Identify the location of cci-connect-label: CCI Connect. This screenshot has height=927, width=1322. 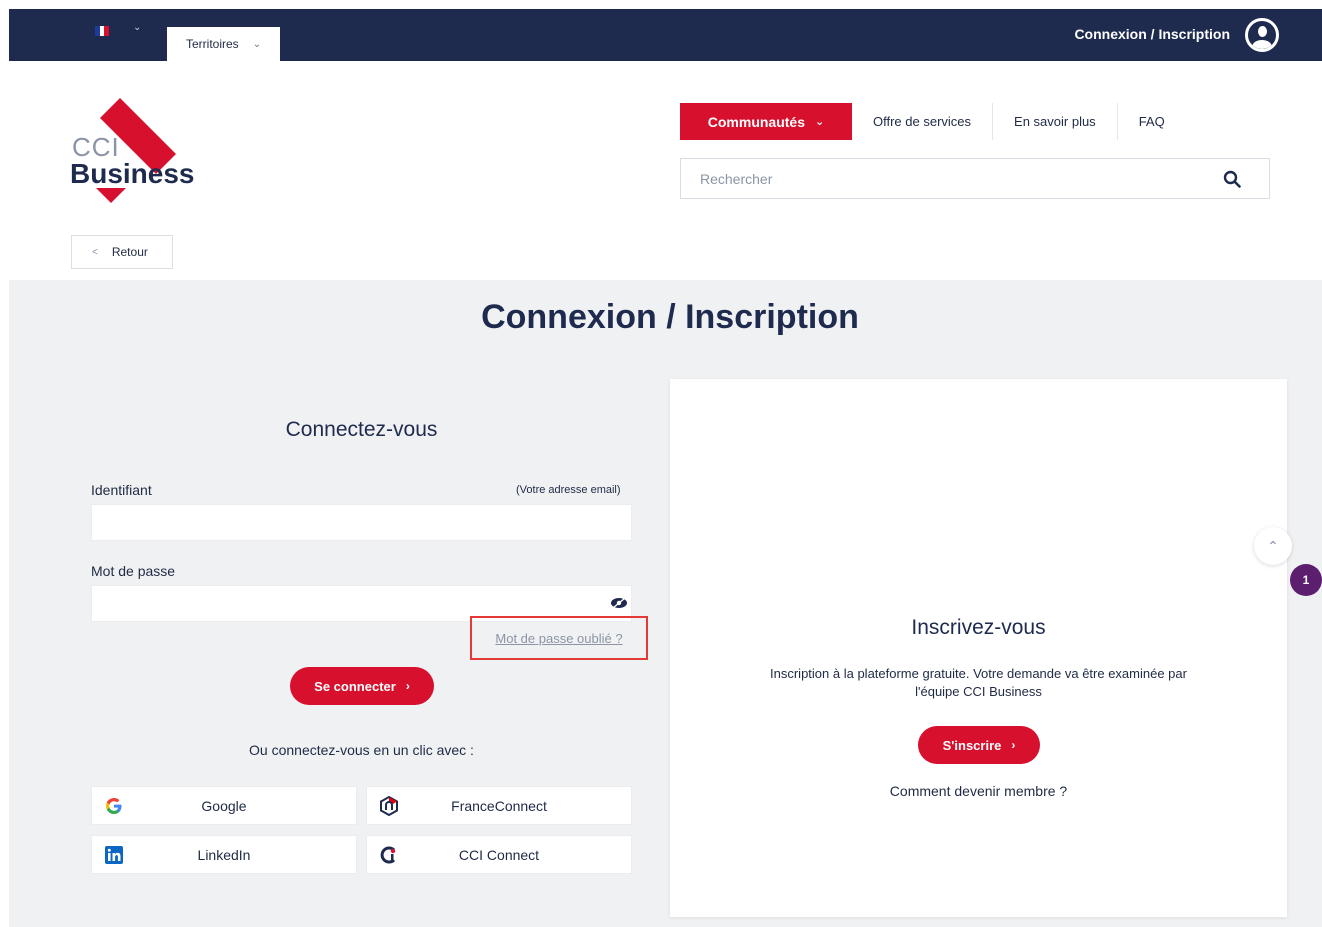
(499, 854).